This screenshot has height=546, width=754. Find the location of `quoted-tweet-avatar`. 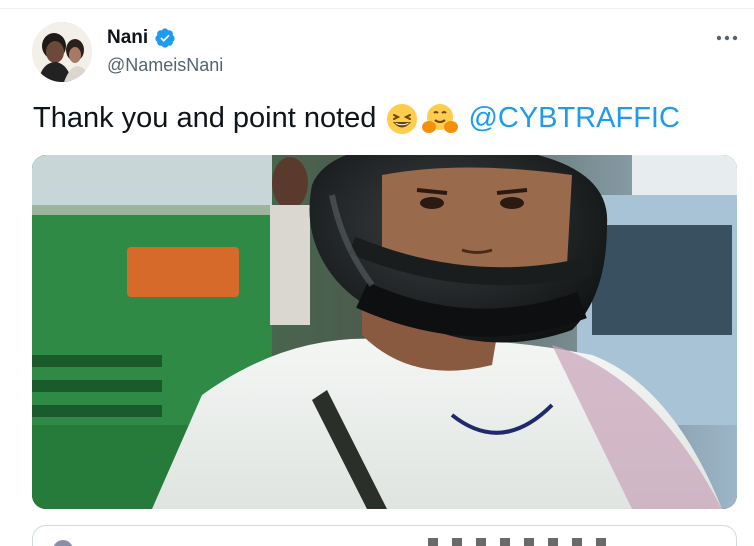

quoted-tweet-avatar is located at coordinates (63, 543).